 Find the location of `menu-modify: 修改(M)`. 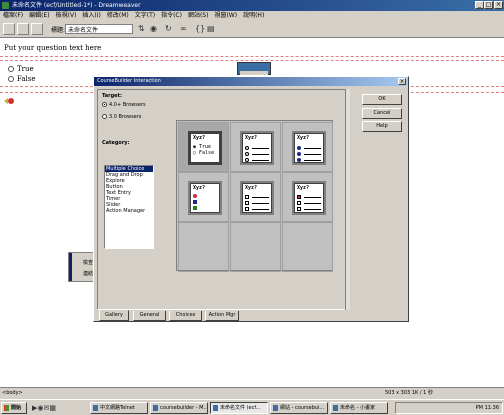

menu-modify: 修改(M) is located at coordinates (118, 16).